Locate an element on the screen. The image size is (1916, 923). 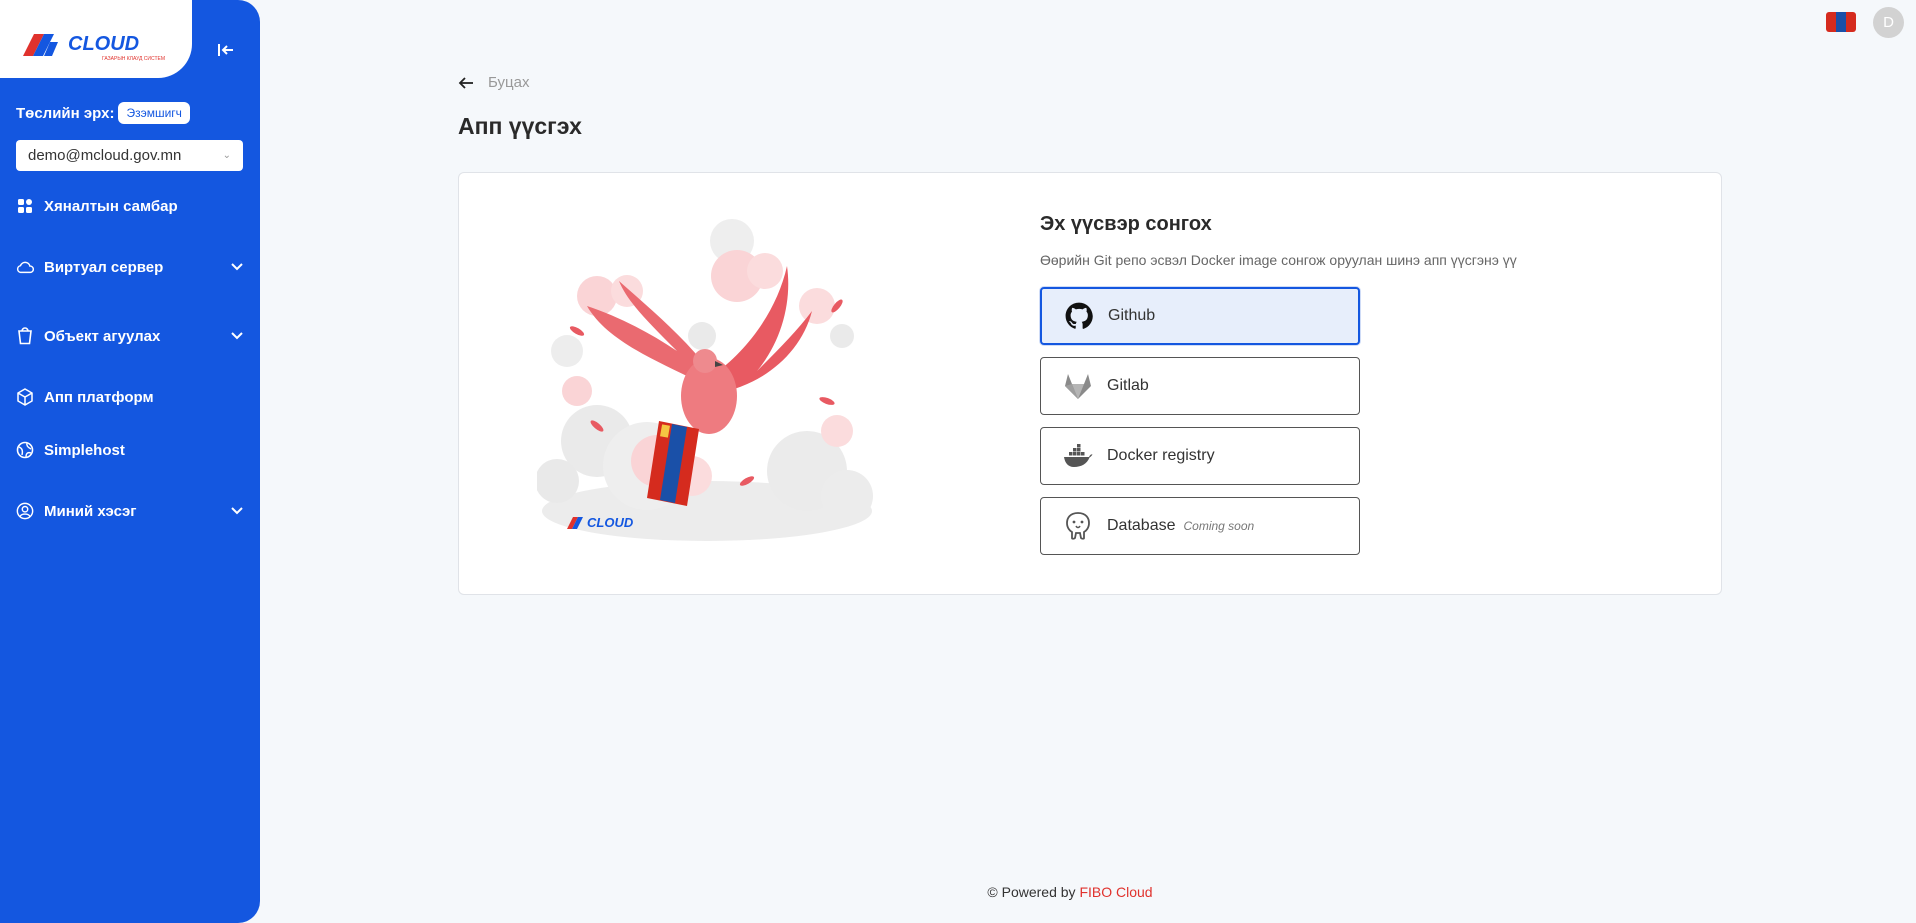
logo-tab: CLOUD ГАЗАРЫН КЛАУД СИСТЕМ is located at coordinates (96, 39).